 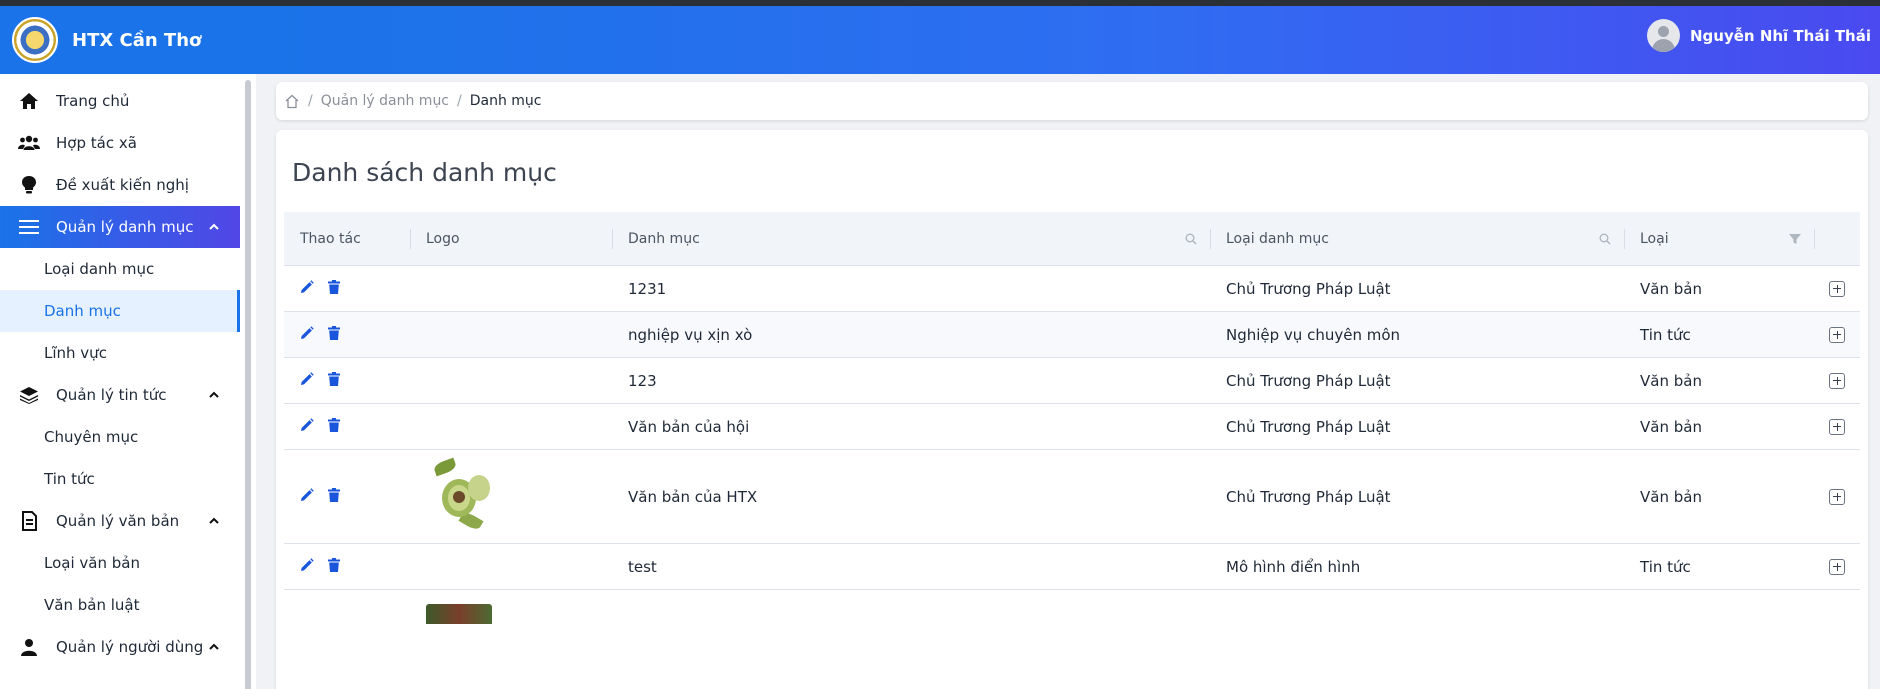 What do you see at coordinates (689, 426) in the screenshot?
I see `cell-danh-muc: Văn bản của hội` at bounding box center [689, 426].